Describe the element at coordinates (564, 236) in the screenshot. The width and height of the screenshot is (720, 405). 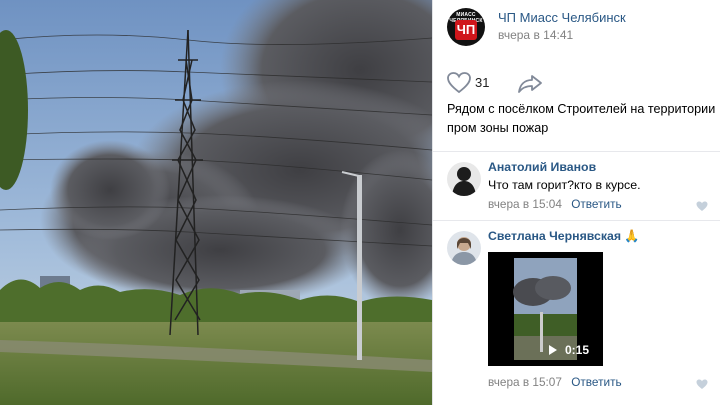
I see `comment-author: Светлана Чернявская 🙏` at that location.